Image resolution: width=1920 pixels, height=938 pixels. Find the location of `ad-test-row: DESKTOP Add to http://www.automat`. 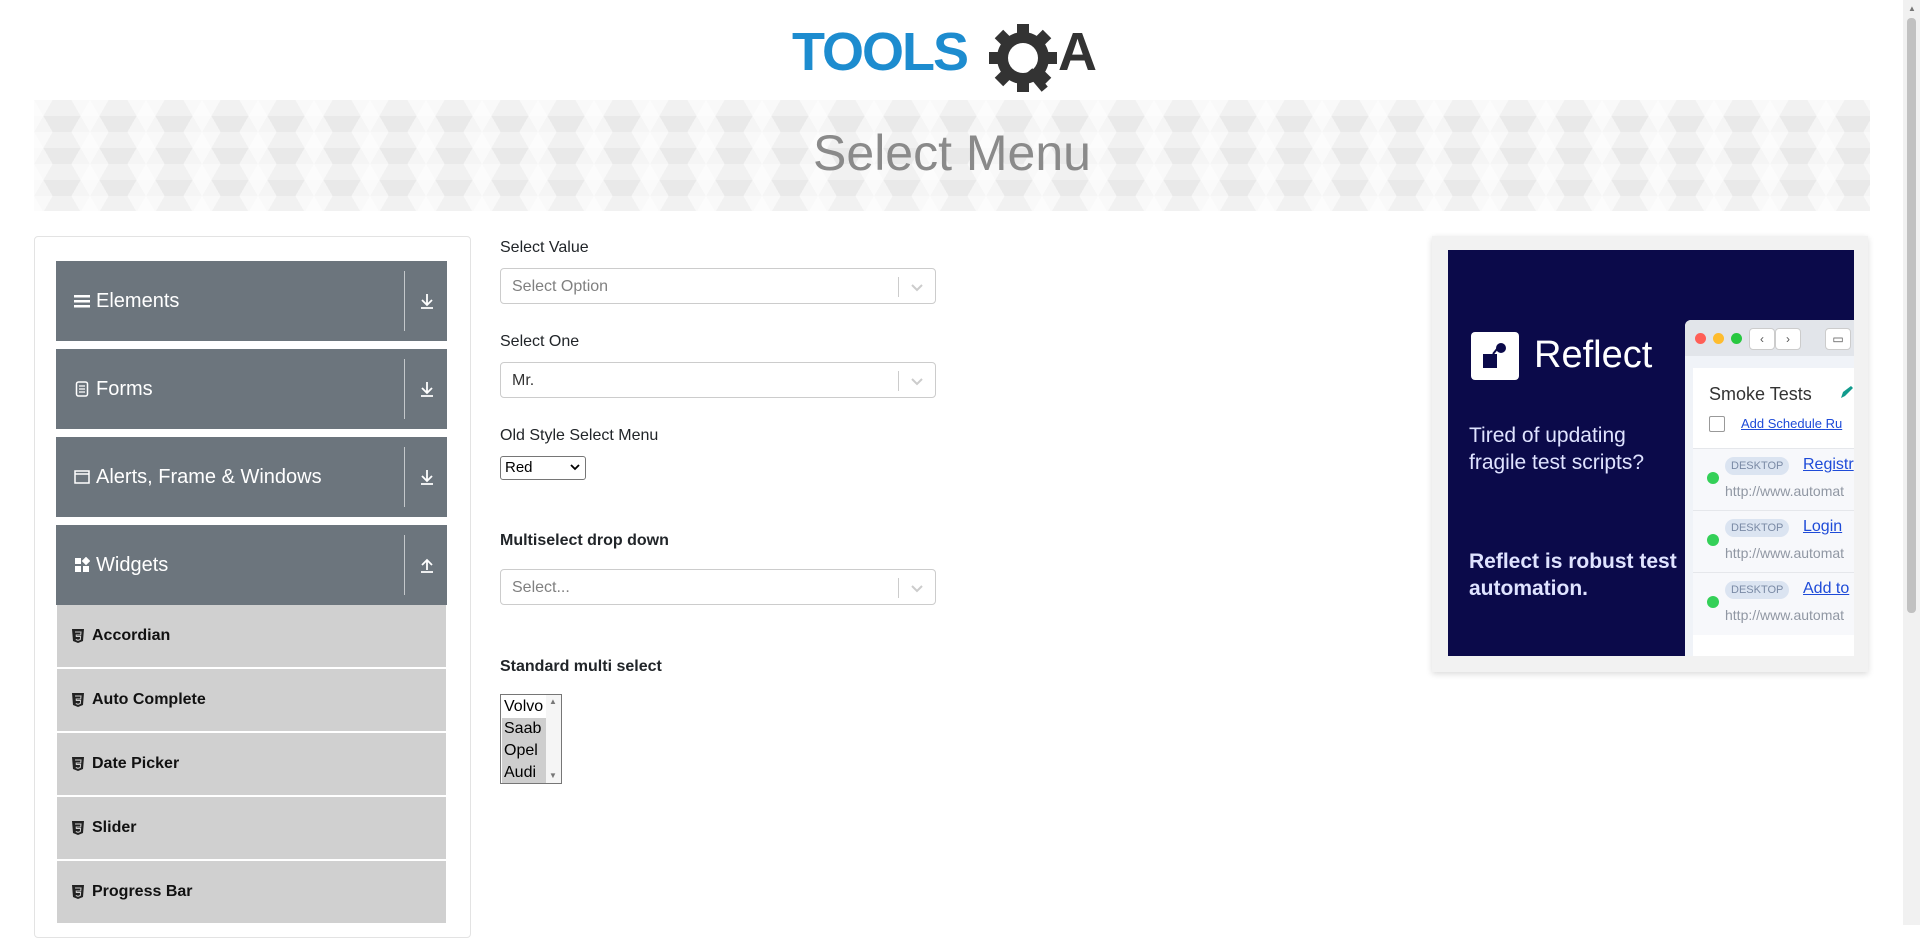

ad-test-row: DESKTOP Add to http://www.automat is located at coordinates (1773, 603).